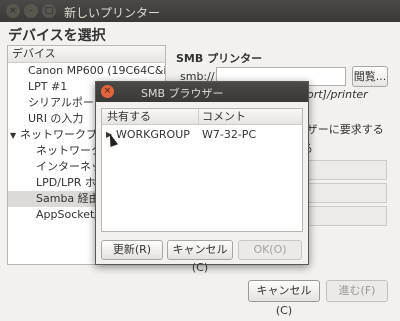 The height and width of the screenshot is (321, 400). What do you see at coordinates (96, 70) in the screenshot?
I see `device-item-label: Canon MP600 (19C64C&interface` at bounding box center [96, 70].